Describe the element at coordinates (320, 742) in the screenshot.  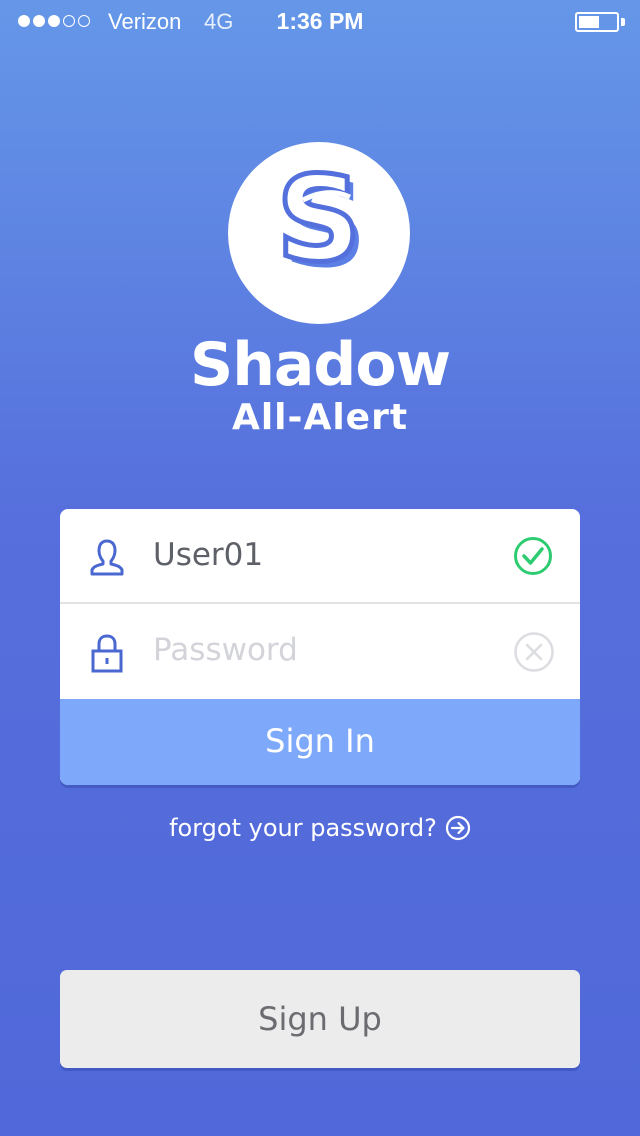
I see `sign-in-button: Sign In` at that location.